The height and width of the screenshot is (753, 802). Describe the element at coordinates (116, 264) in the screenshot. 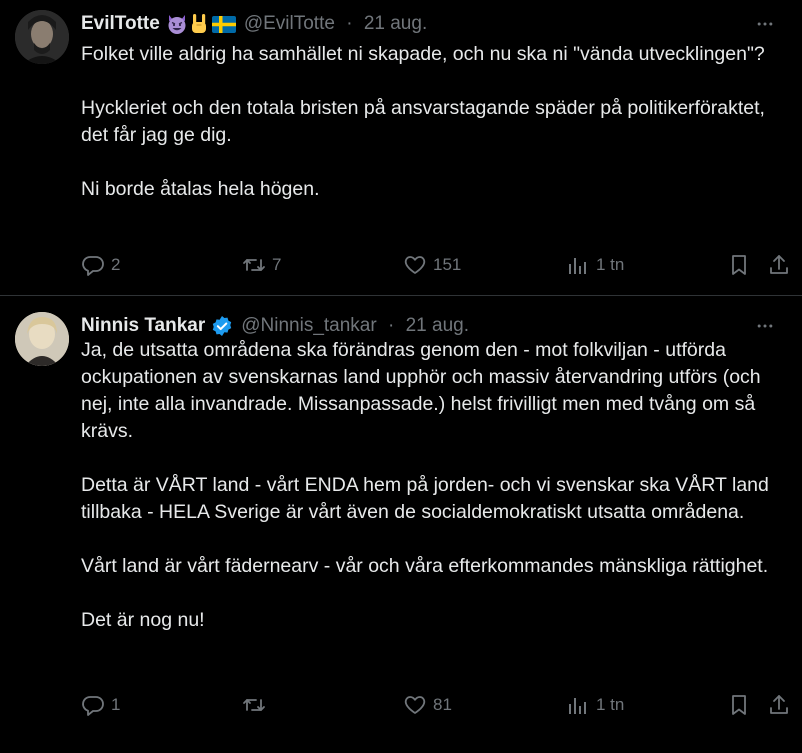

I see `reply-count: 2` at that location.